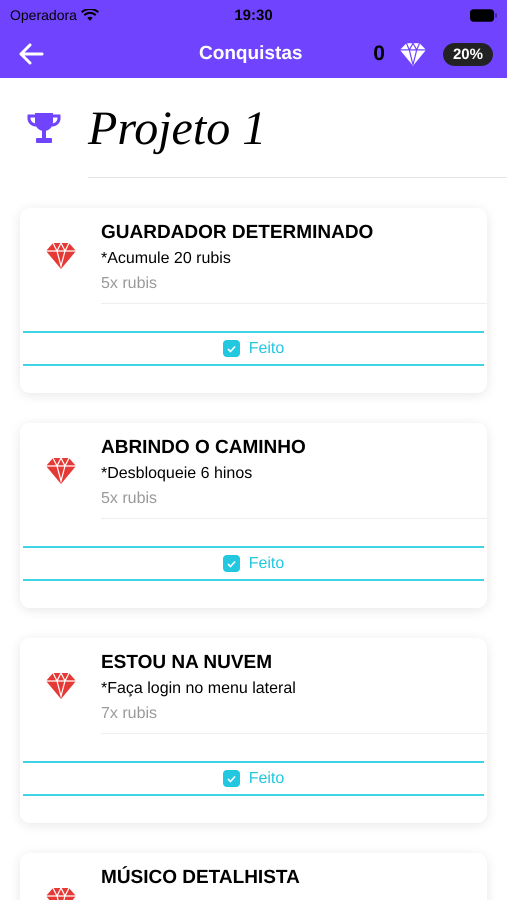 The image size is (507, 900). What do you see at coordinates (129, 714) in the screenshot?
I see `reward-text: 7x rubis` at bounding box center [129, 714].